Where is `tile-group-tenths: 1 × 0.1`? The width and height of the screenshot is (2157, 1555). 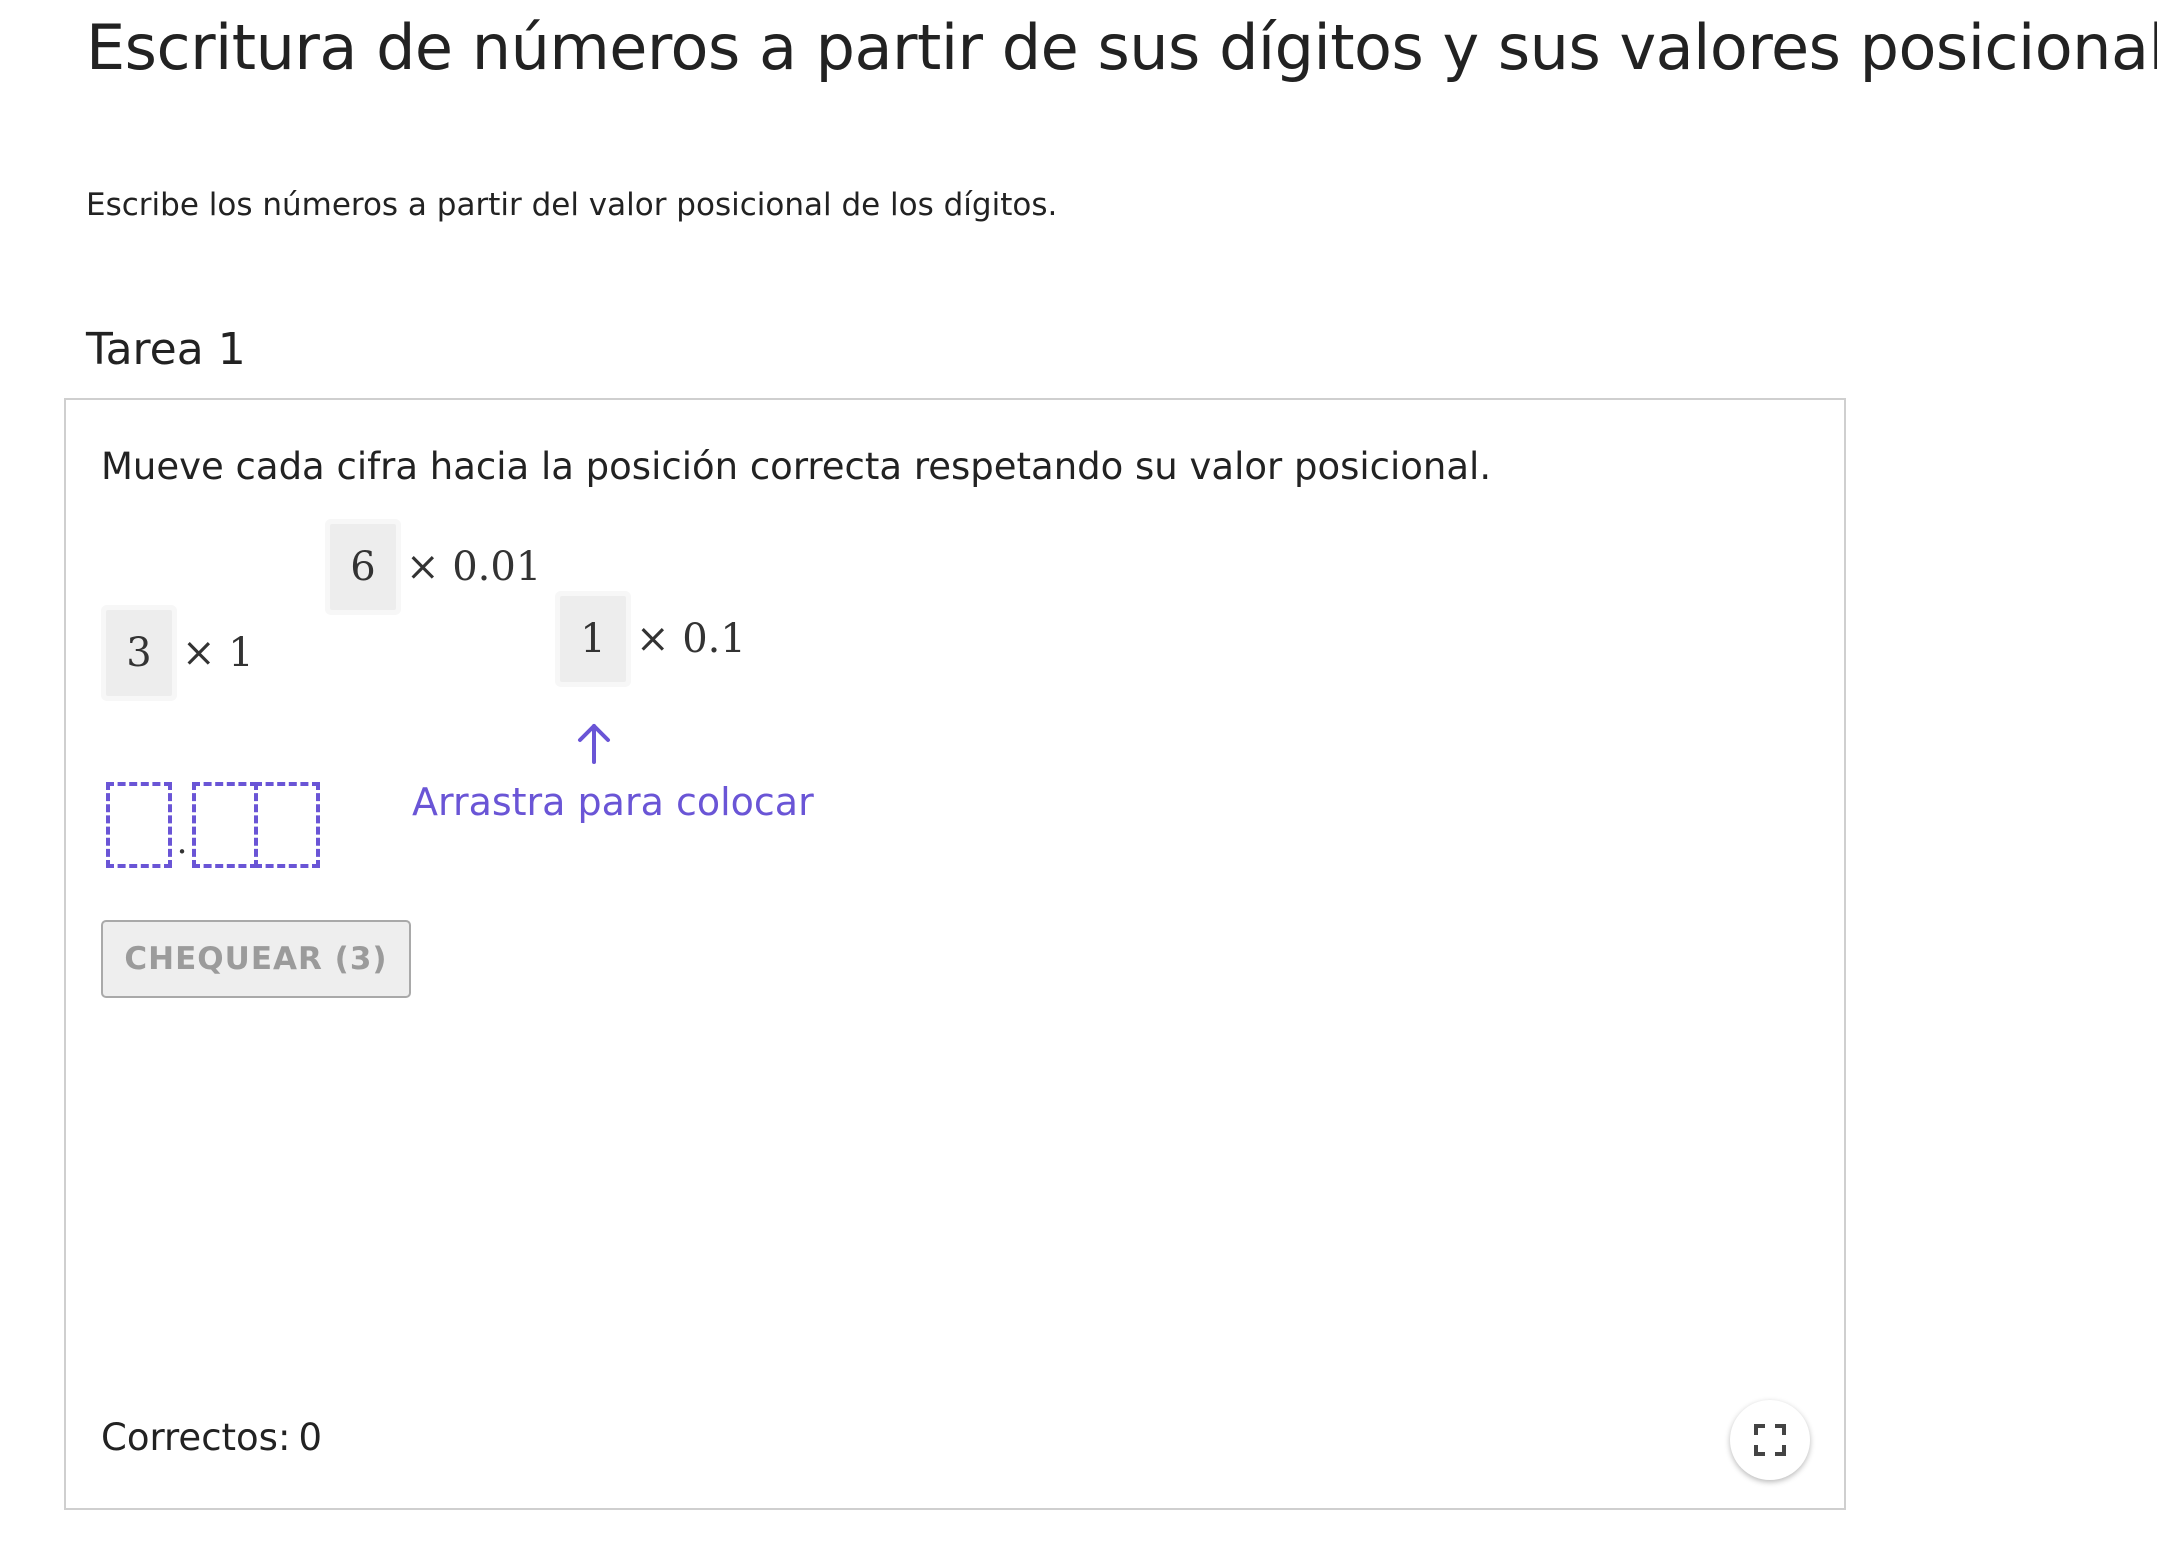 tile-group-tenths: 1 × 0.1 is located at coordinates (653, 639).